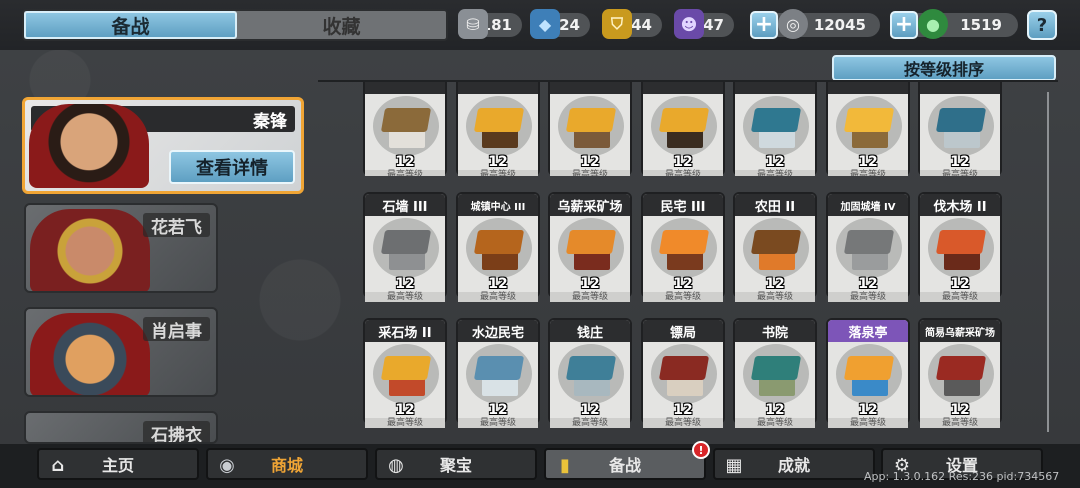 This screenshot has width=1080, height=488. Describe the element at coordinates (227, 465) in the screenshot. I see `coins-icon: ◉` at that location.